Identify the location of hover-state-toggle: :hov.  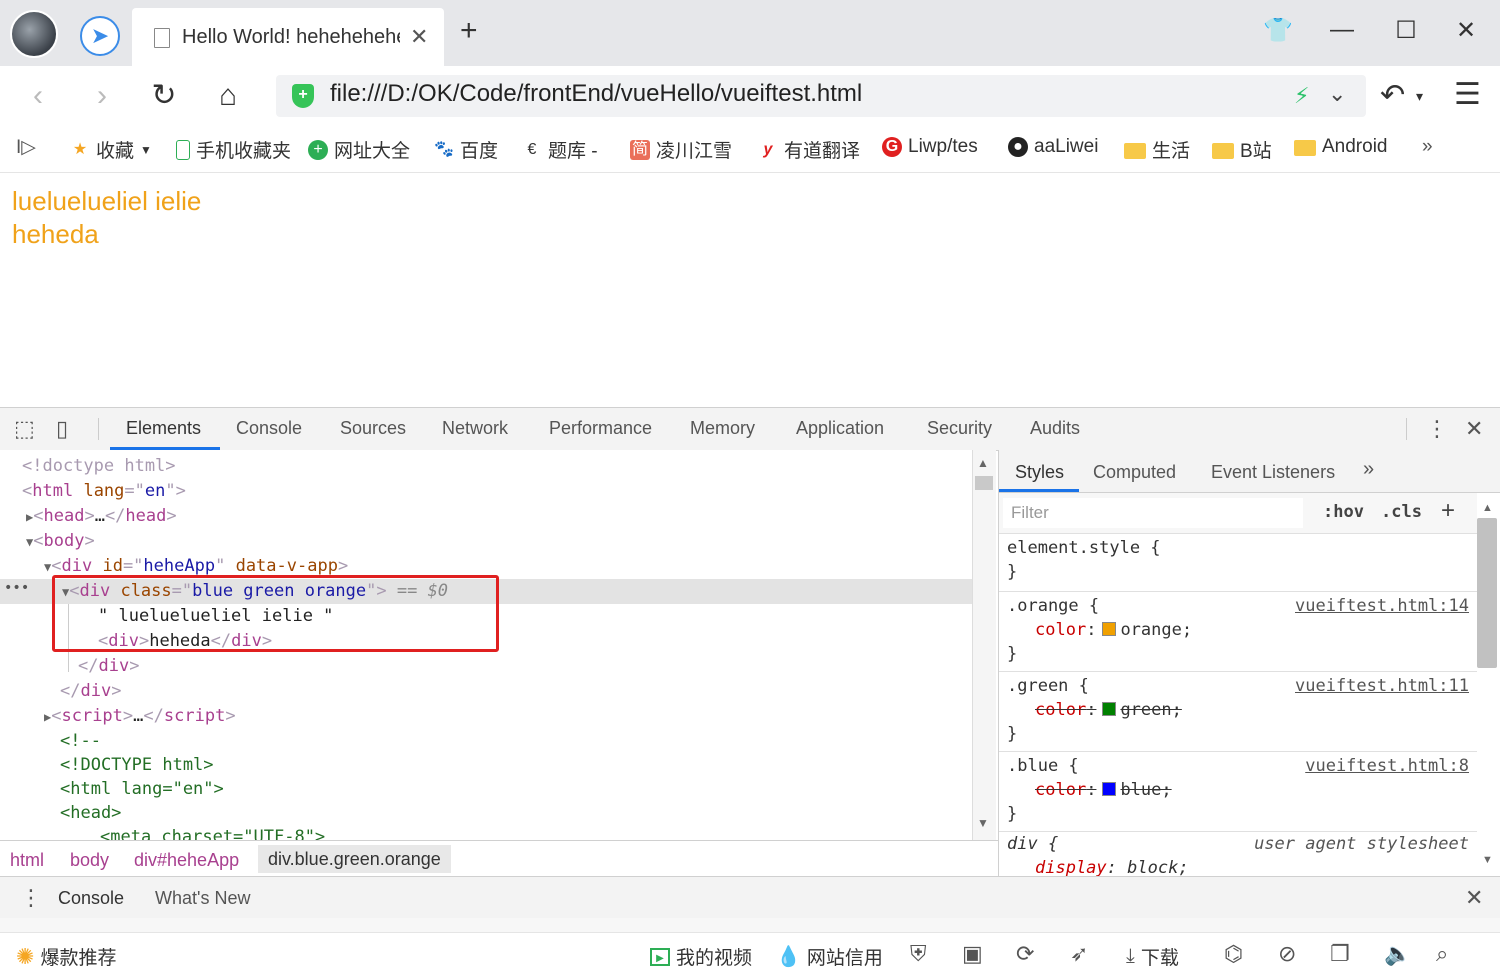
(1343, 512).